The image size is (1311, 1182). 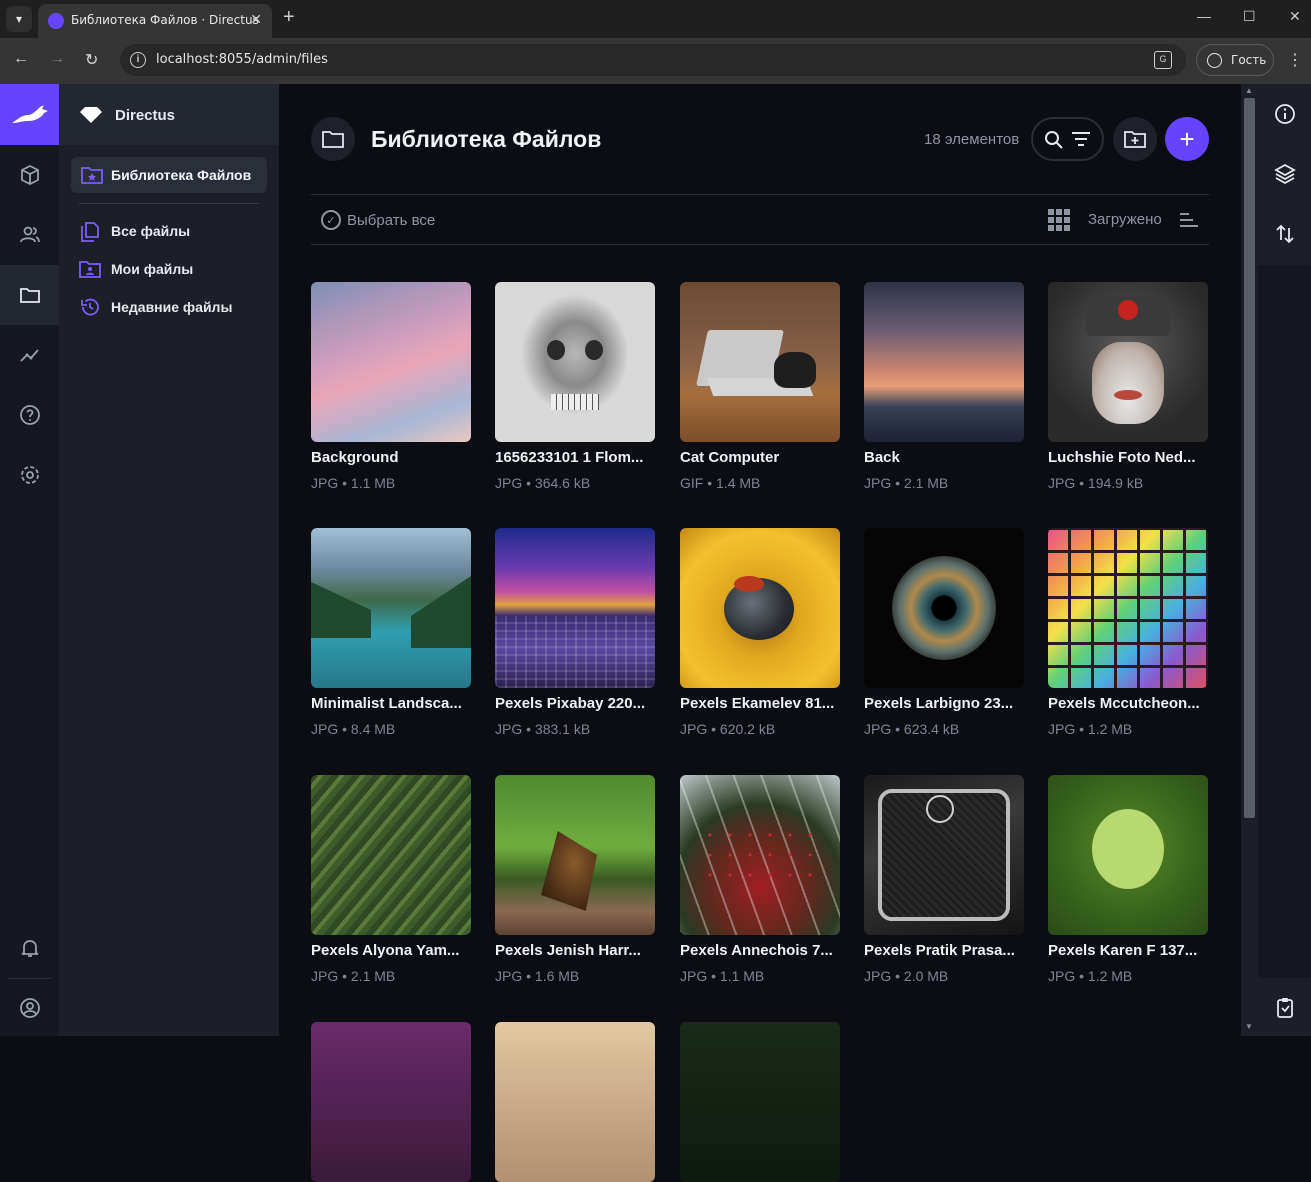 What do you see at coordinates (543, 729) in the screenshot?
I see `file-meta: JPG • 383.1 kB` at bounding box center [543, 729].